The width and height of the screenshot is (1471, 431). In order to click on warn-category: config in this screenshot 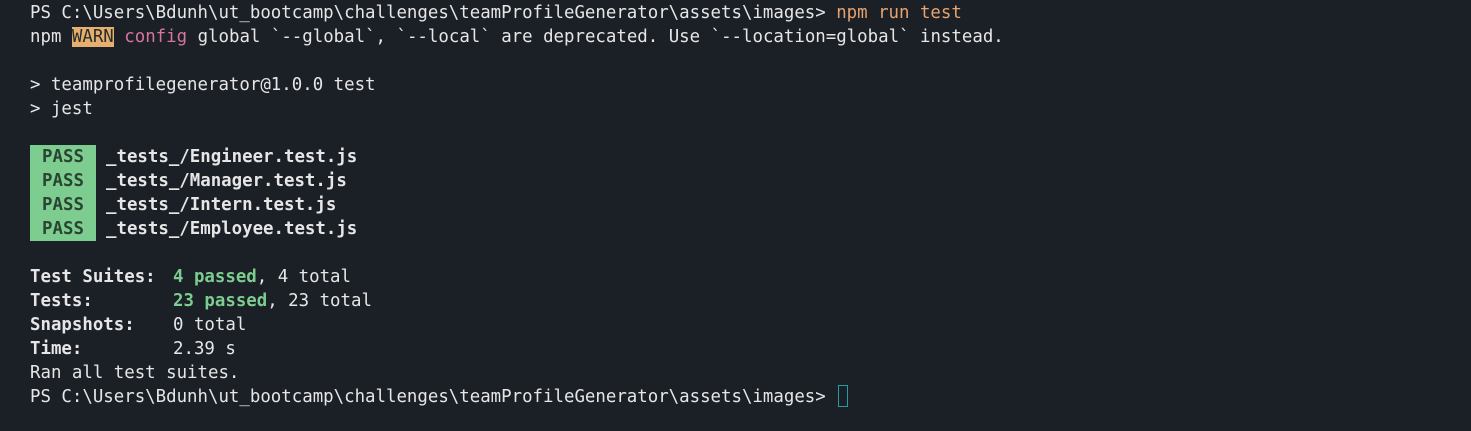, I will do `click(156, 37)`.